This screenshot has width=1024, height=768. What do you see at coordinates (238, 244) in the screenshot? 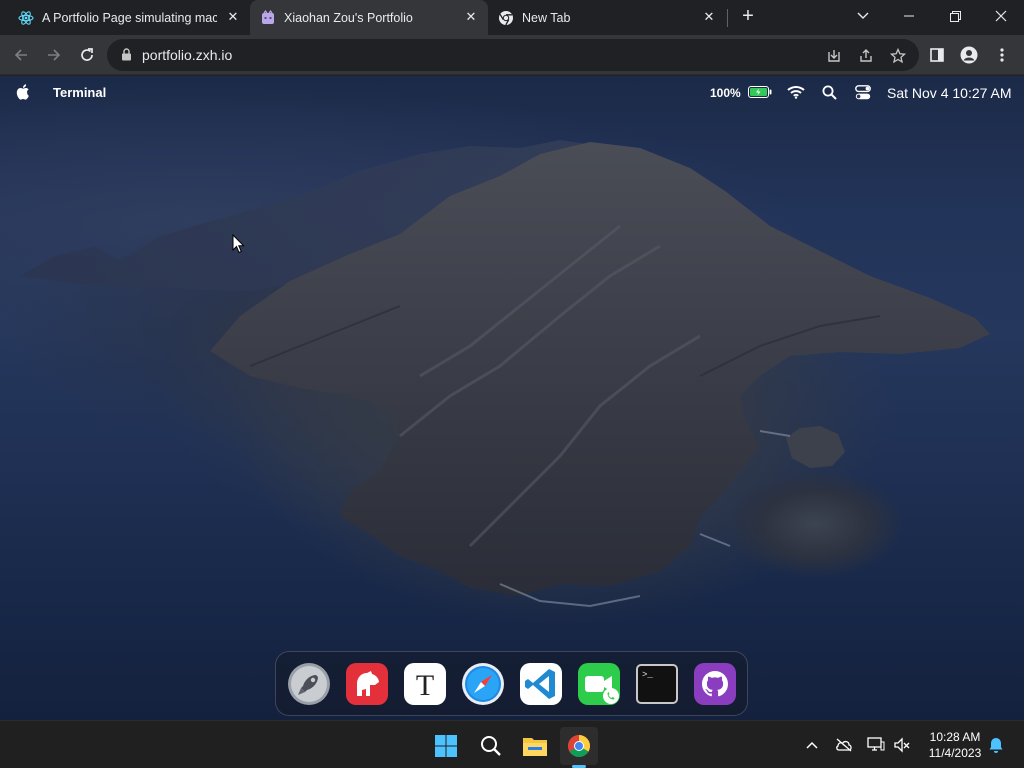
I see `mouse-cursor-icon` at bounding box center [238, 244].